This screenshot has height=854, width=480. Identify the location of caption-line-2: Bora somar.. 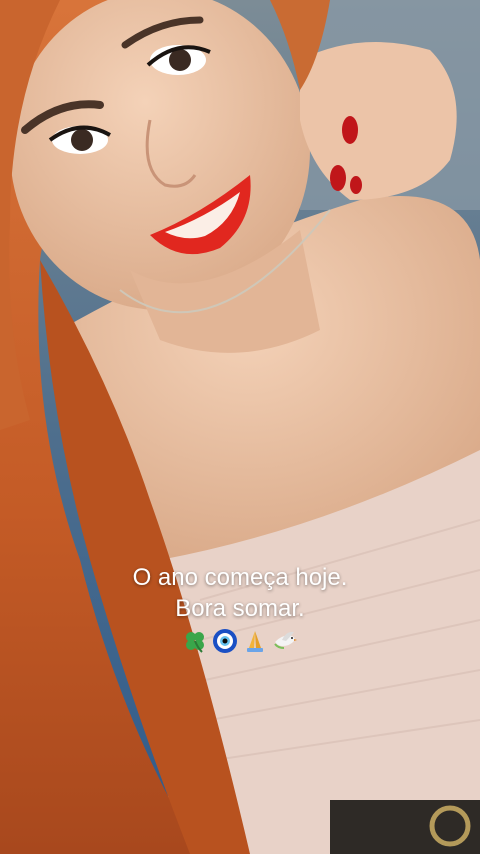
(240, 608).